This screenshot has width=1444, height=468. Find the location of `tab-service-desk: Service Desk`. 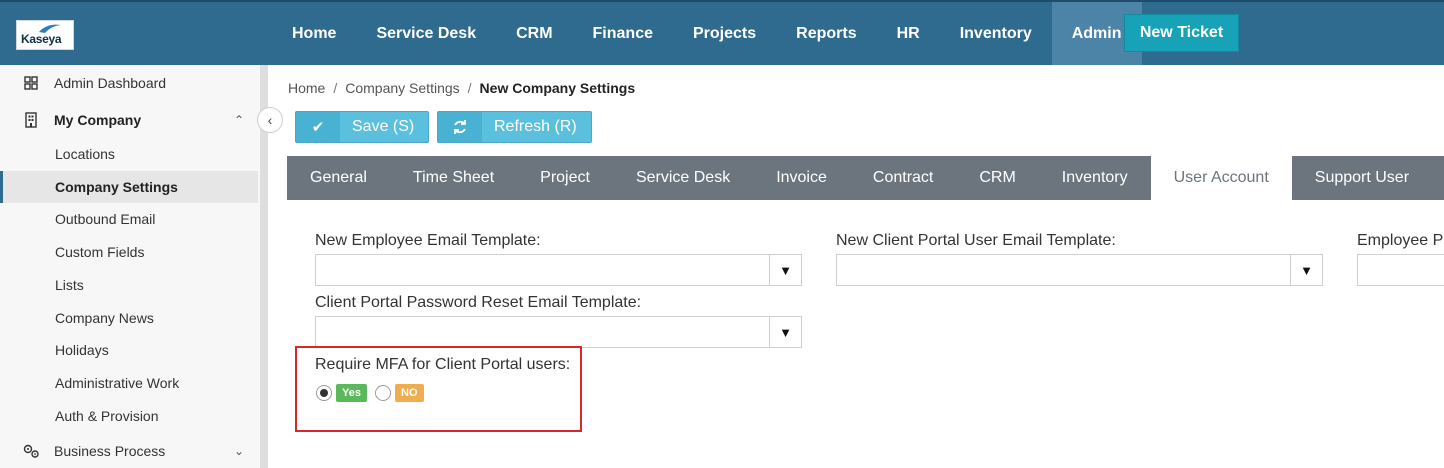

tab-service-desk: Service Desk is located at coordinates (683, 178).